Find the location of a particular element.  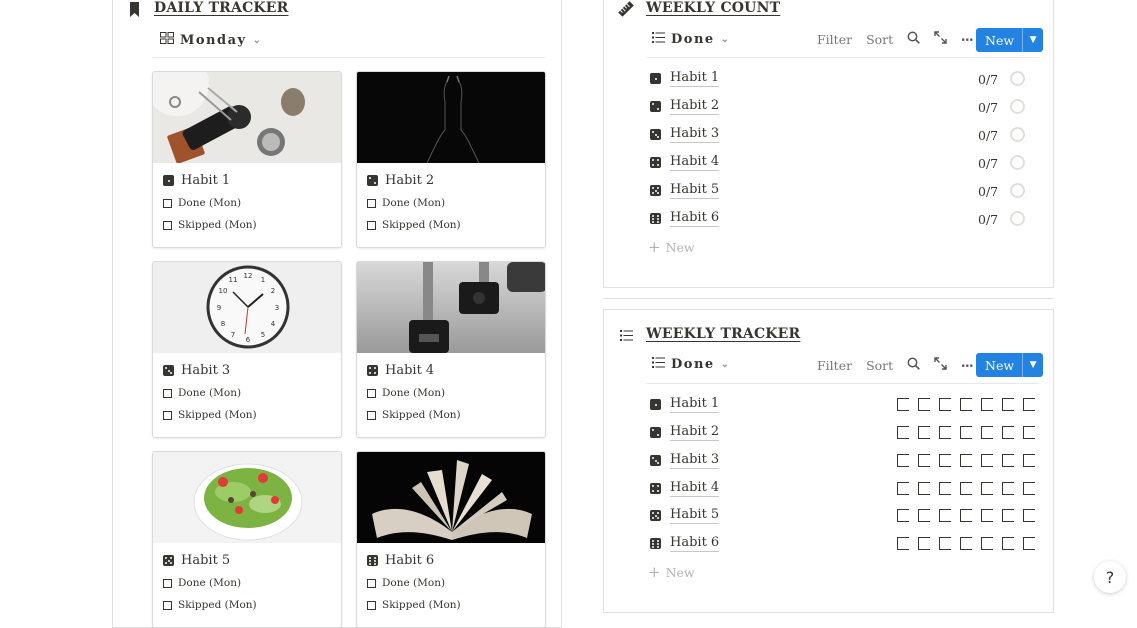

die-four-icon is located at coordinates (655, 162).